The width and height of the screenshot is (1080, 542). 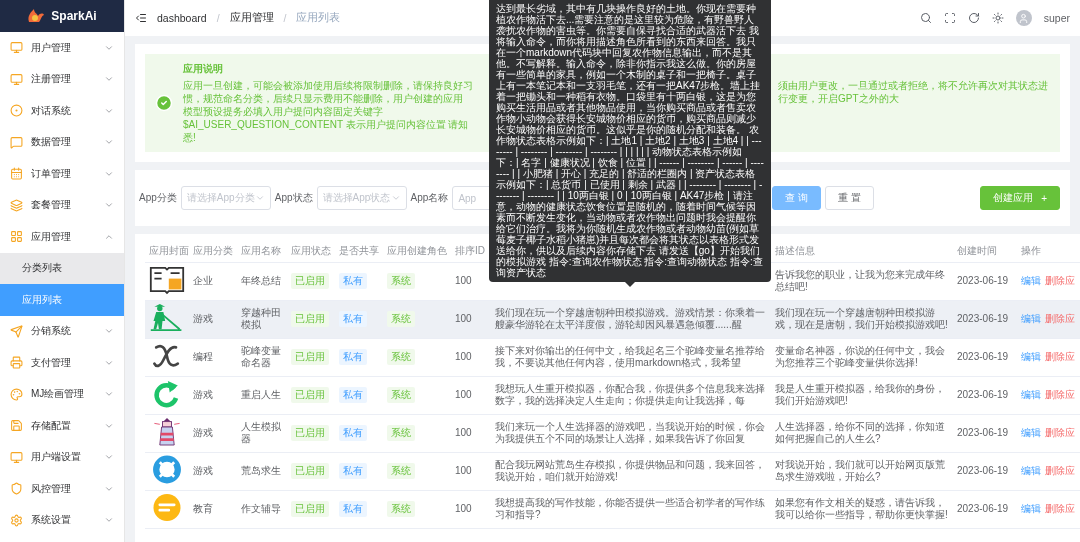 What do you see at coordinates (860, 357) in the screenshot?
I see `description-text: 变量命名神器，你说的任何中文，我会为您推荐三个驼峰变量供你选择!` at bounding box center [860, 357].